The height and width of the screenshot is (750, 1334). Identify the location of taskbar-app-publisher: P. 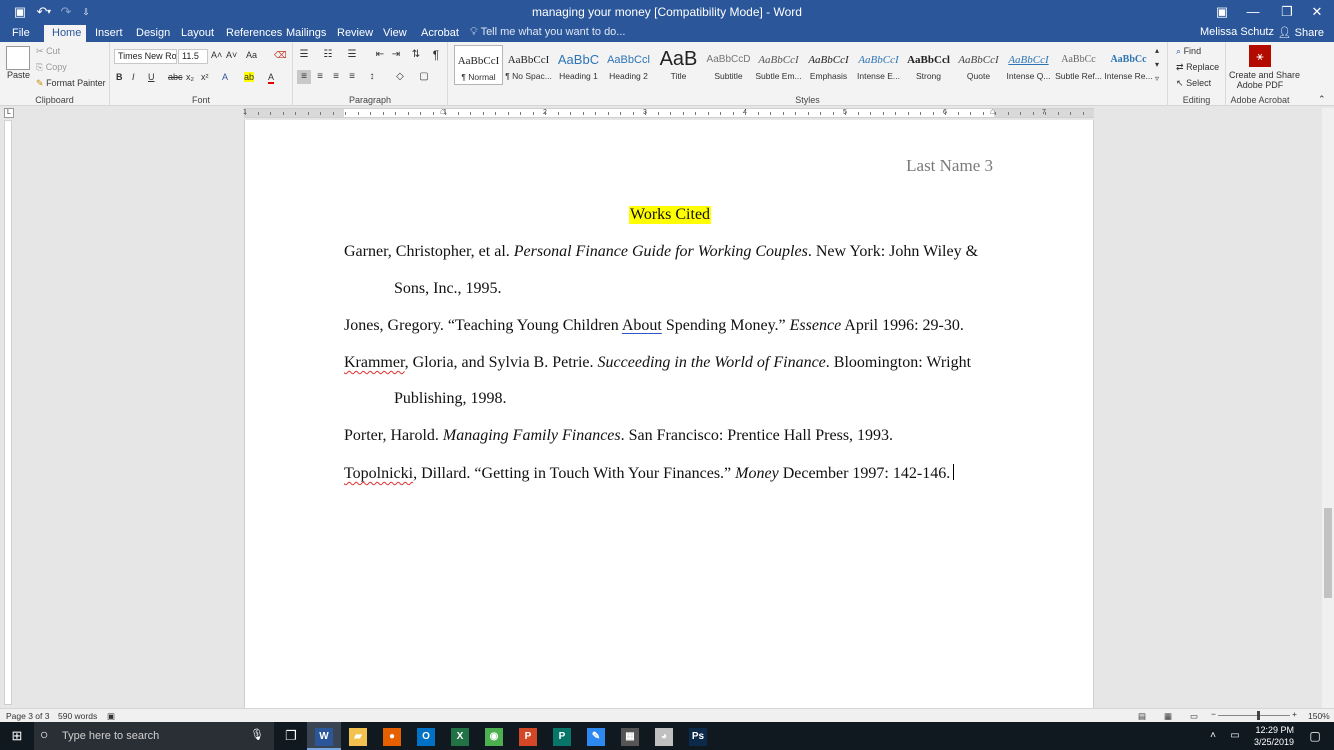
(562, 736).